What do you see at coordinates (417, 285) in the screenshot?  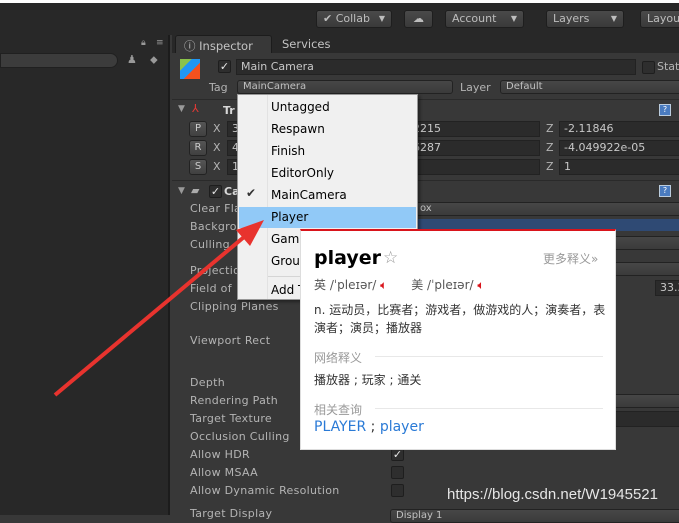 I see `us-label: 美` at bounding box center [417, 285].